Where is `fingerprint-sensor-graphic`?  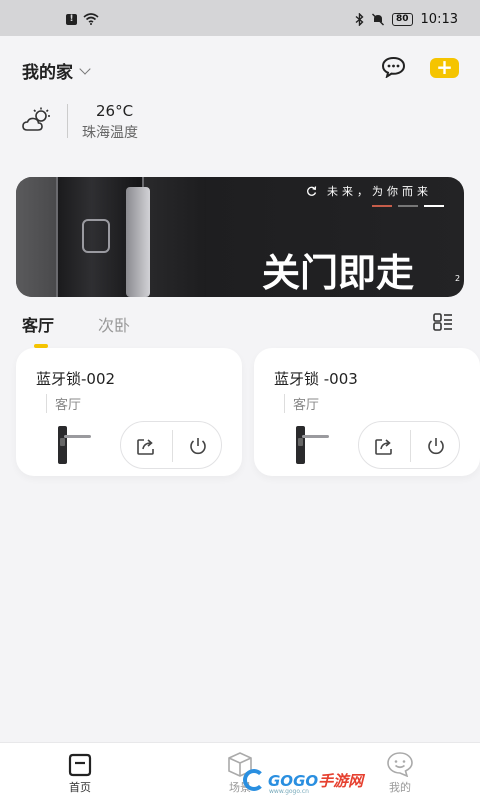
fingerprint-sensor-graphic is located at coordinates (96, 236).